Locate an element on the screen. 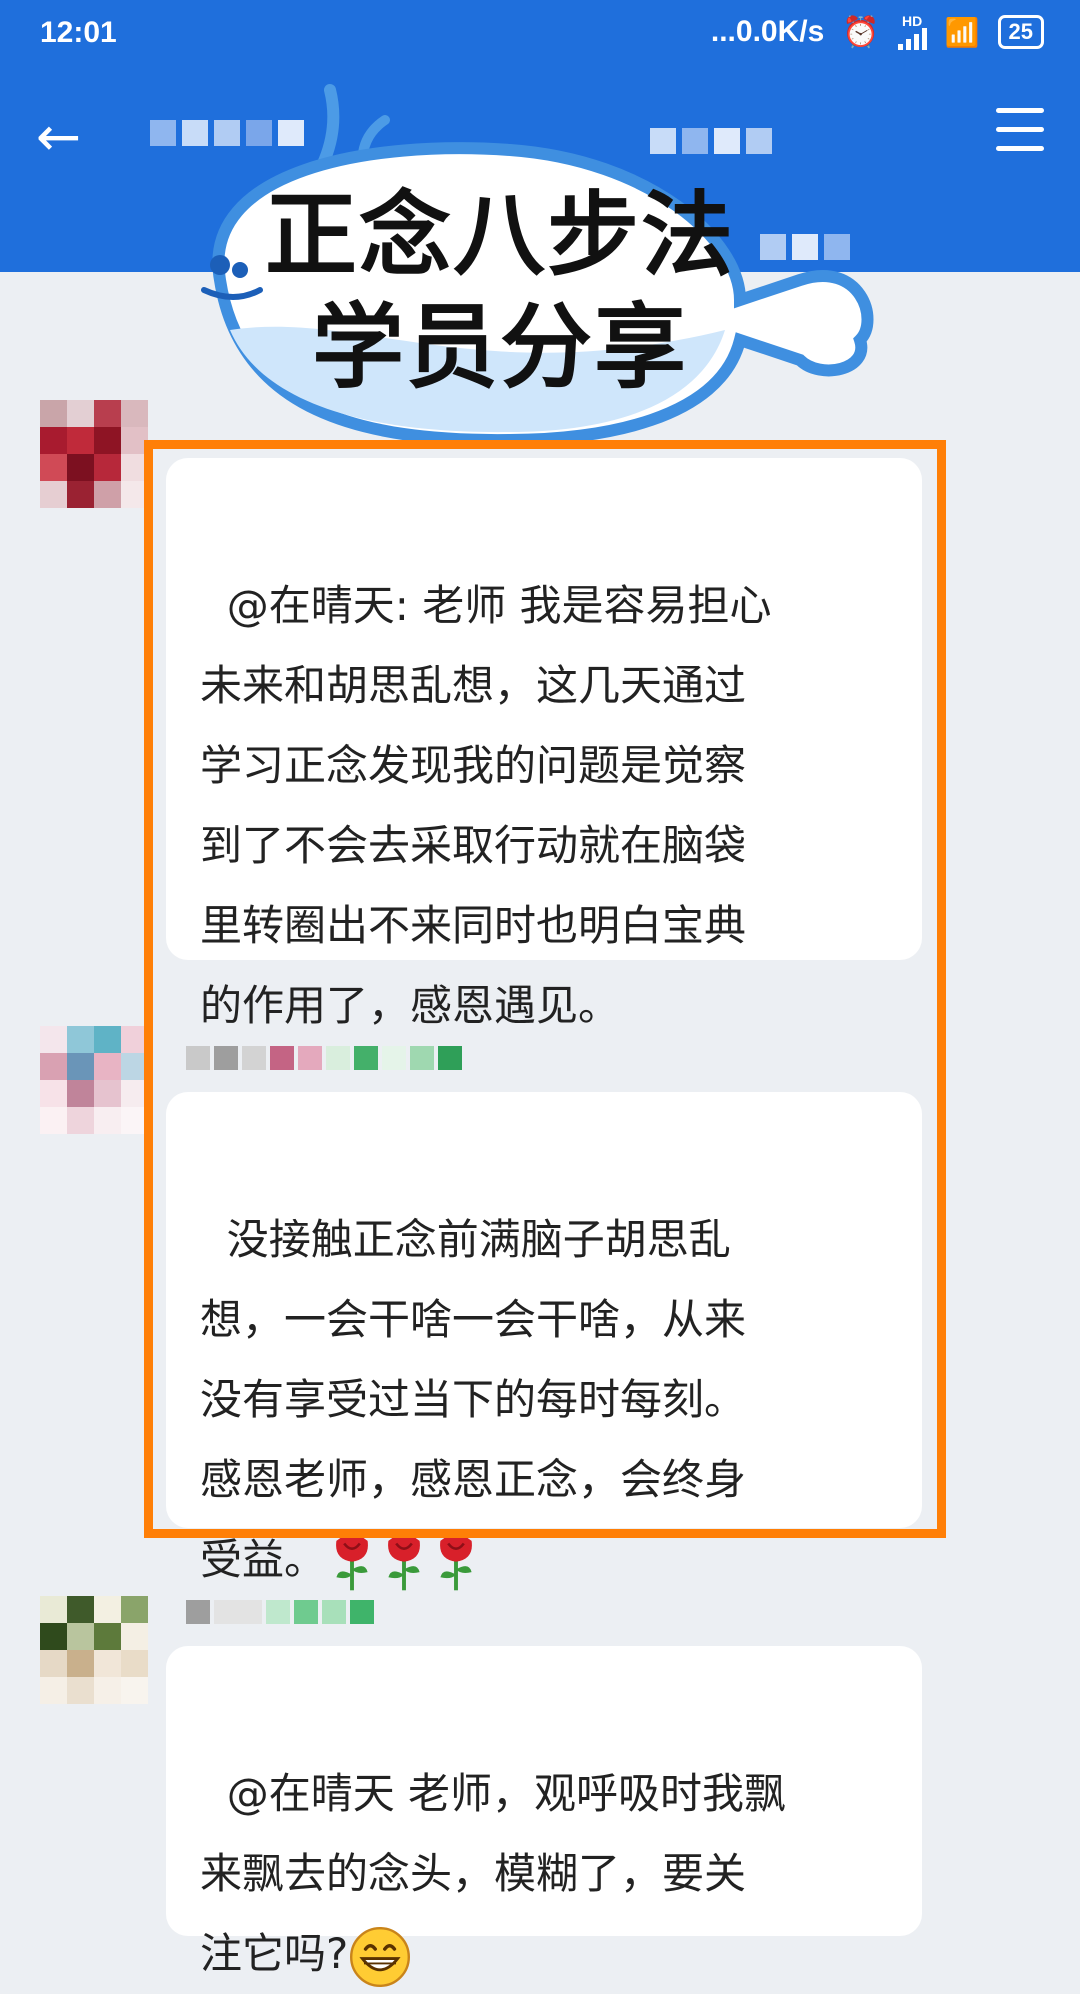  status-icons: ...0.0K/s ⏰ HD 📶 25 is located at coordinates (877, 32).